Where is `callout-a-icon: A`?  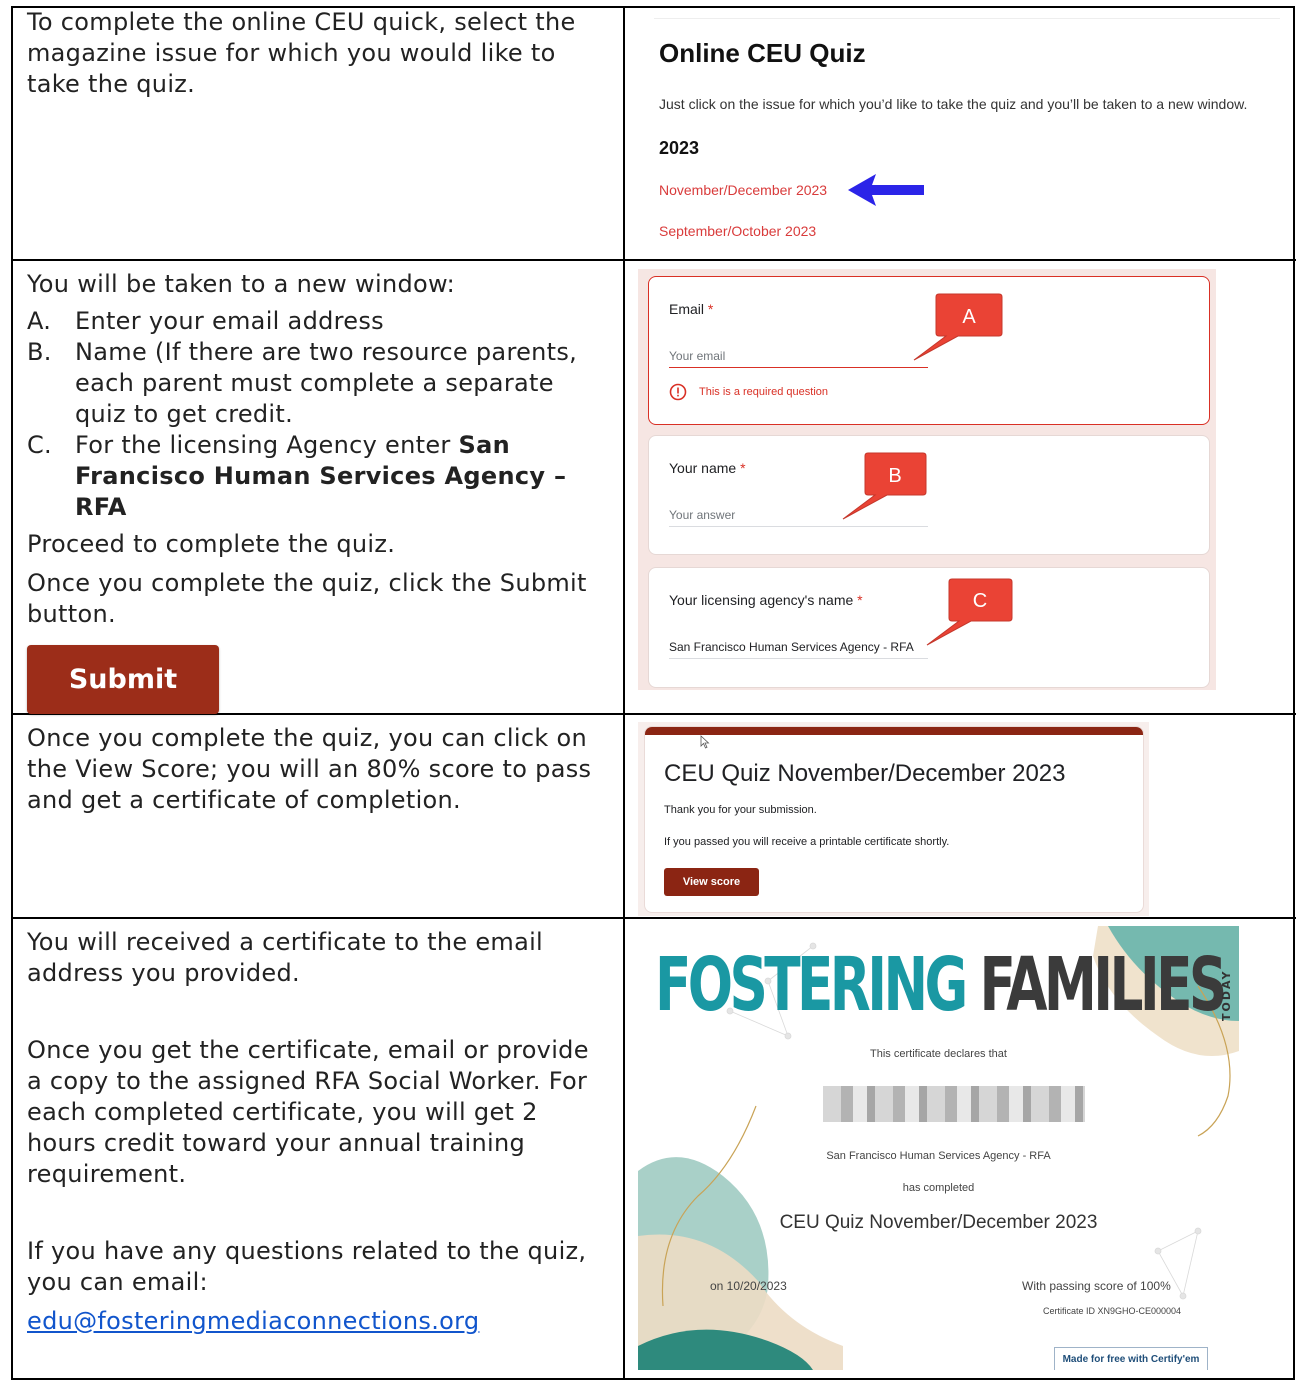 callout-a-icon: A is located at coordinates (958, 327).